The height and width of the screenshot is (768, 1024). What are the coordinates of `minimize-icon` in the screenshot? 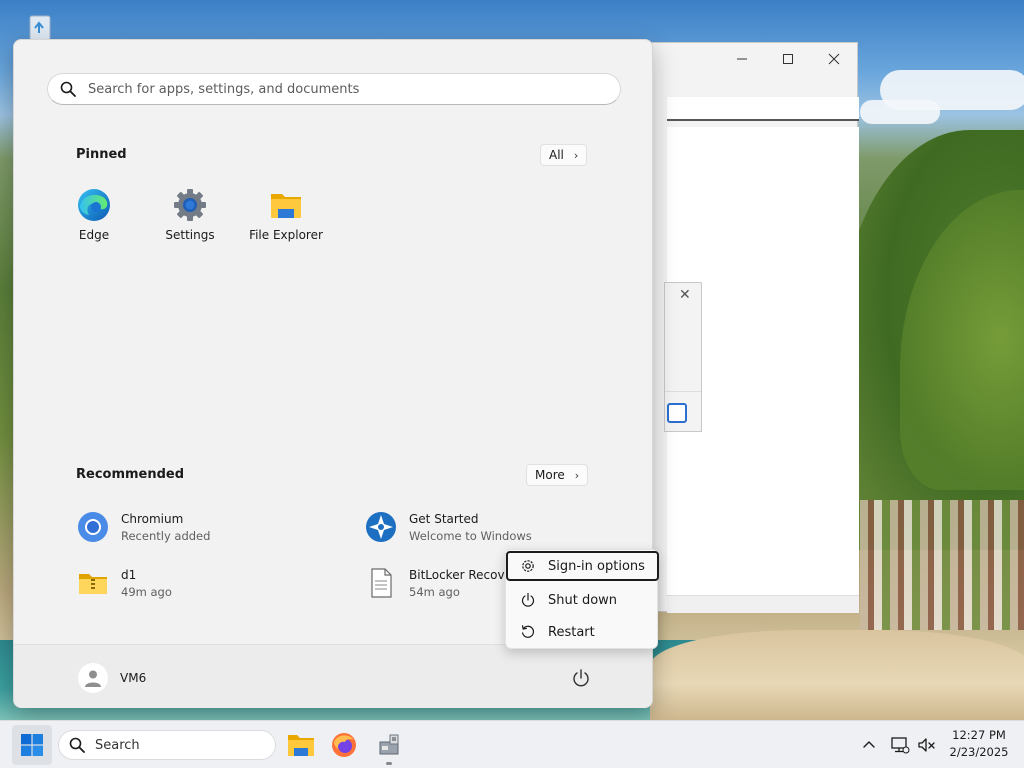 It's located at (742, 59).